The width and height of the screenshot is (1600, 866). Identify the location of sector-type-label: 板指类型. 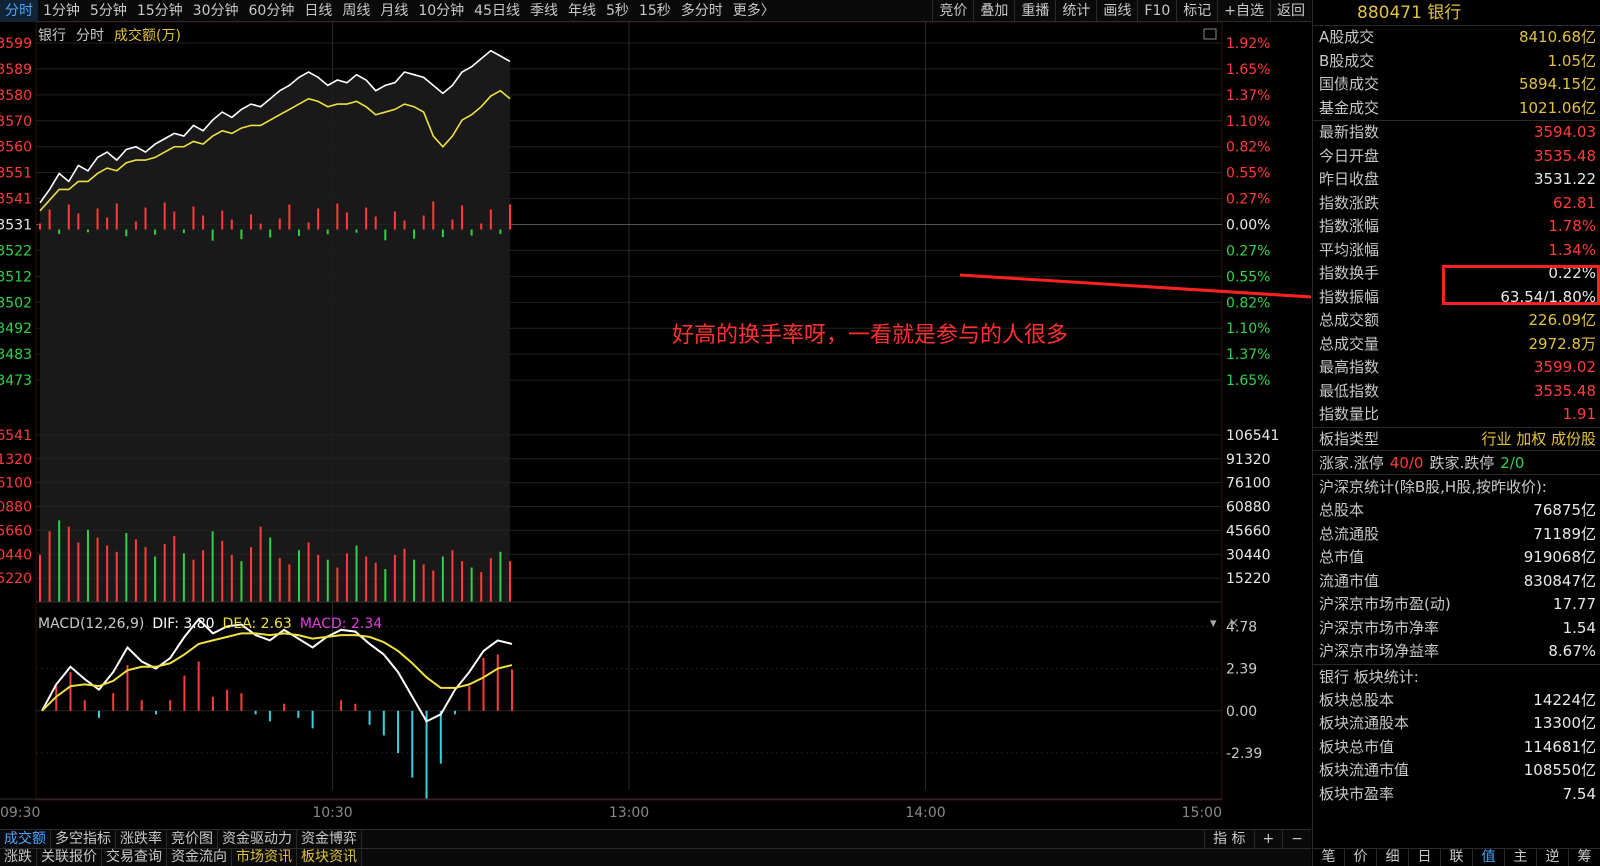
(1349, 438).